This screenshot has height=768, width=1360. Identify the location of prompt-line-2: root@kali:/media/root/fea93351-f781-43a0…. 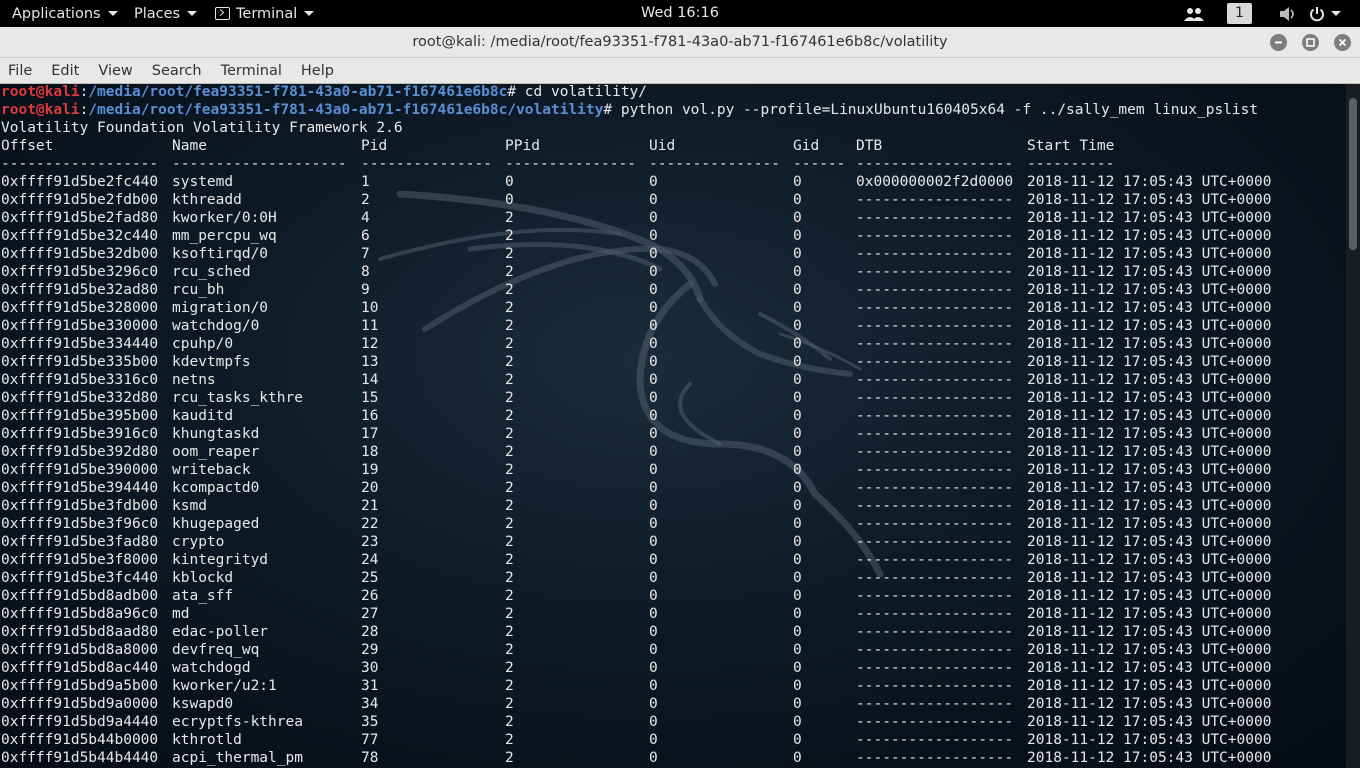
(629, 111).